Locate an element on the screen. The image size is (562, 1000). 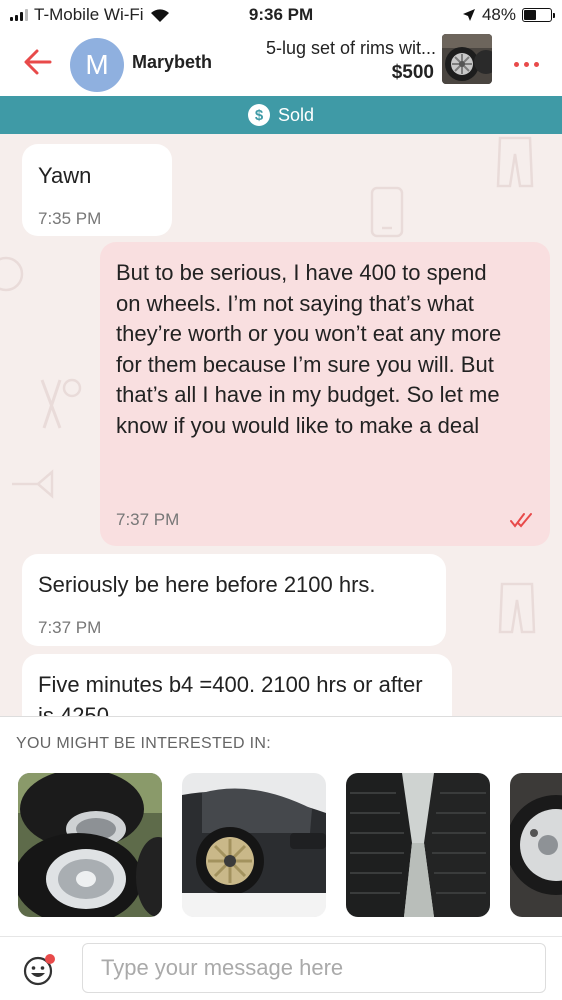
sold-banner: $ Sold is located at coordinates (281, 115).